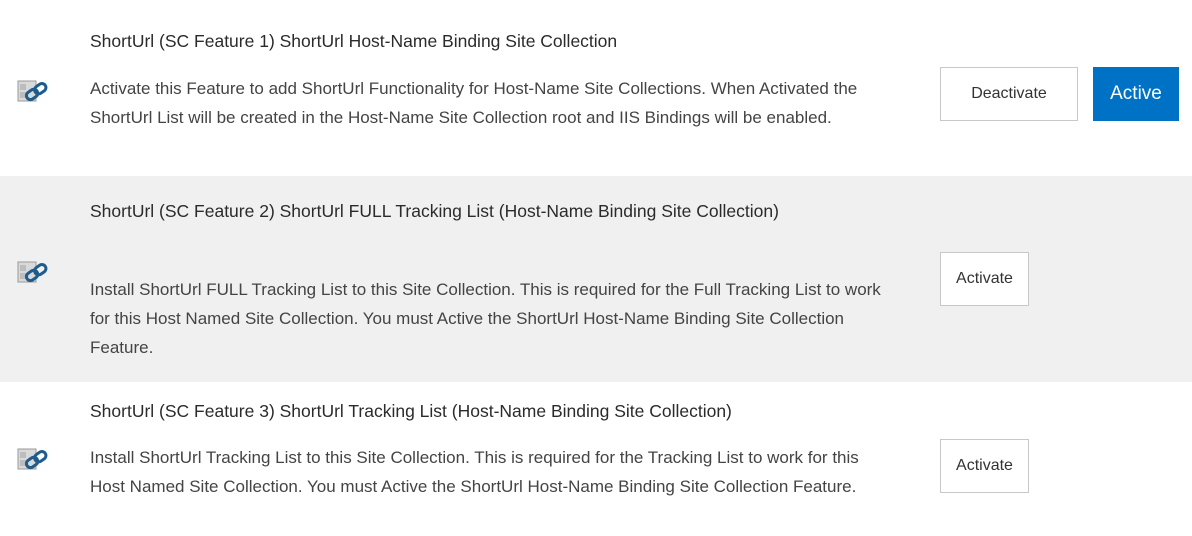  Describe the element at coordinates (1136, 94) in the screenshot. I see `active-status-button: Active` at that location.